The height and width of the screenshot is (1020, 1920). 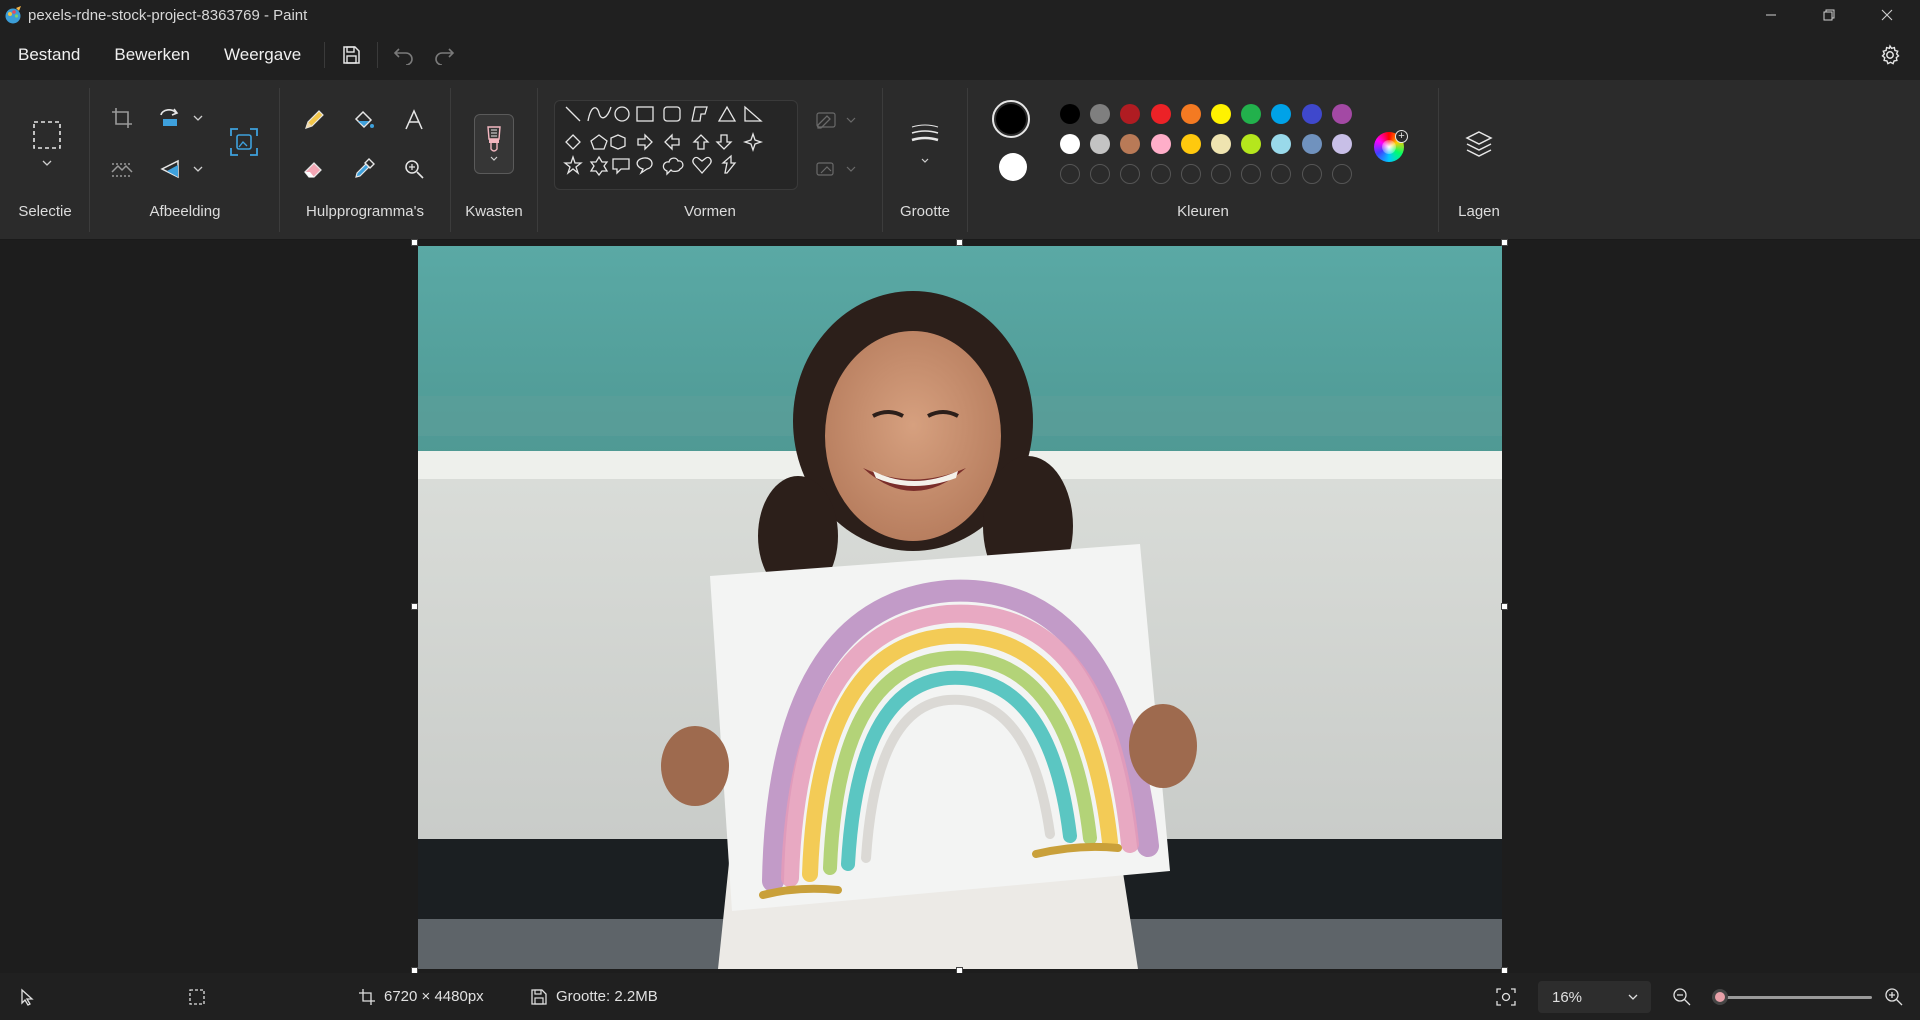 I want to click on group-layers: Lagen, so click(x=1479, y=160).